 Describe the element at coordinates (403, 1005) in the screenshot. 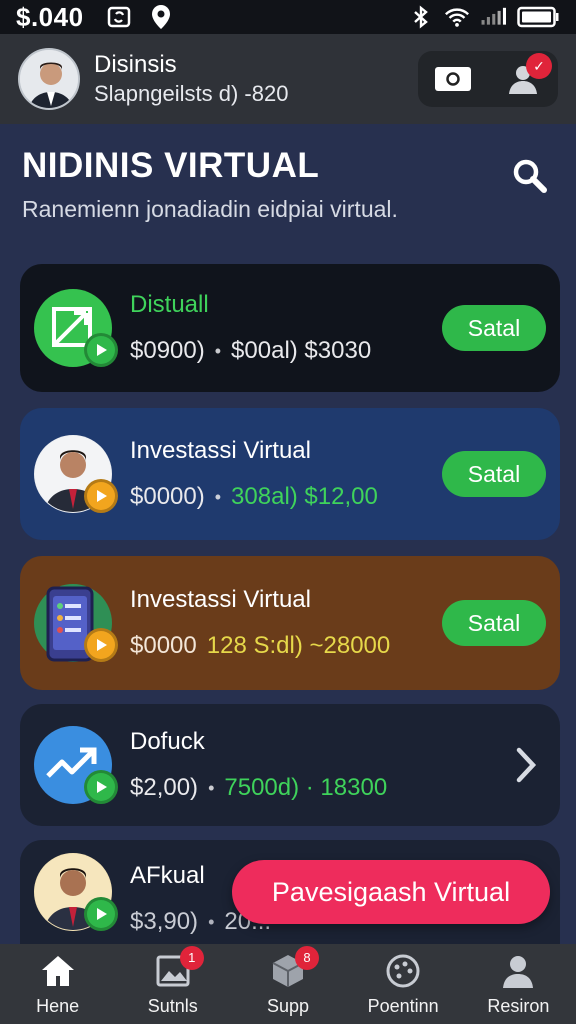

I see `nav-label: Poentinn` at that location.